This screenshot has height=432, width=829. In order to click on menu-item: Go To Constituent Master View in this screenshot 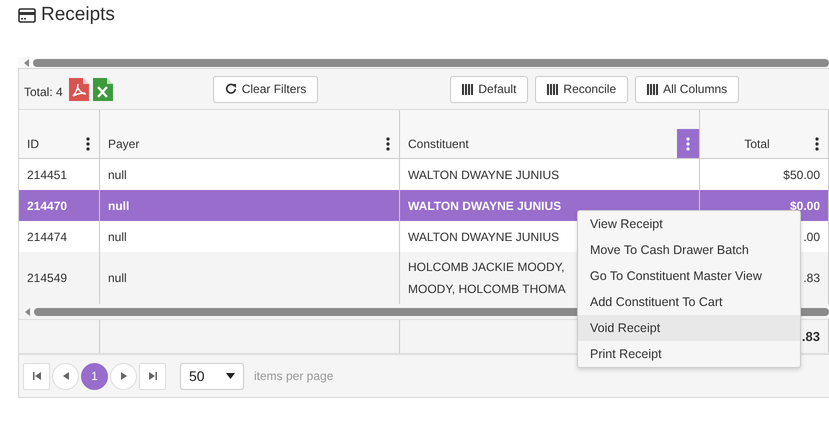, I will do `click(689, 276)`.